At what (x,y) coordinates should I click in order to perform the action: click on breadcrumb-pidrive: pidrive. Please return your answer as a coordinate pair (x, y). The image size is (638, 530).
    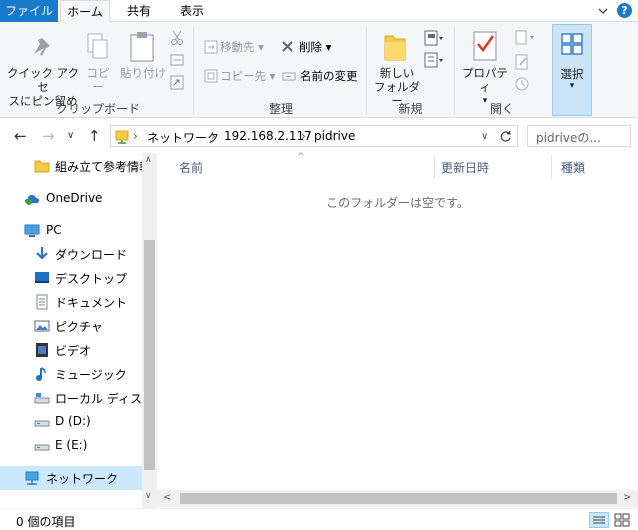
    Looking at the image, I should click on (334, 136).